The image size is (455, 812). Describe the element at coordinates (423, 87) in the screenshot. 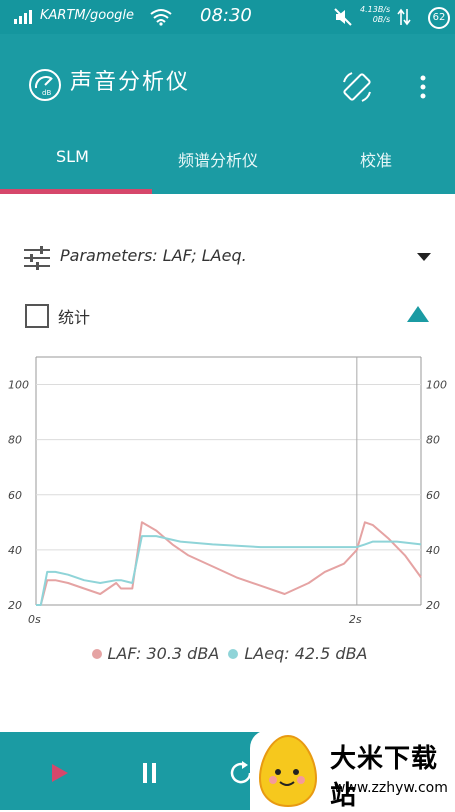

I see `more-options-icon` at that location.